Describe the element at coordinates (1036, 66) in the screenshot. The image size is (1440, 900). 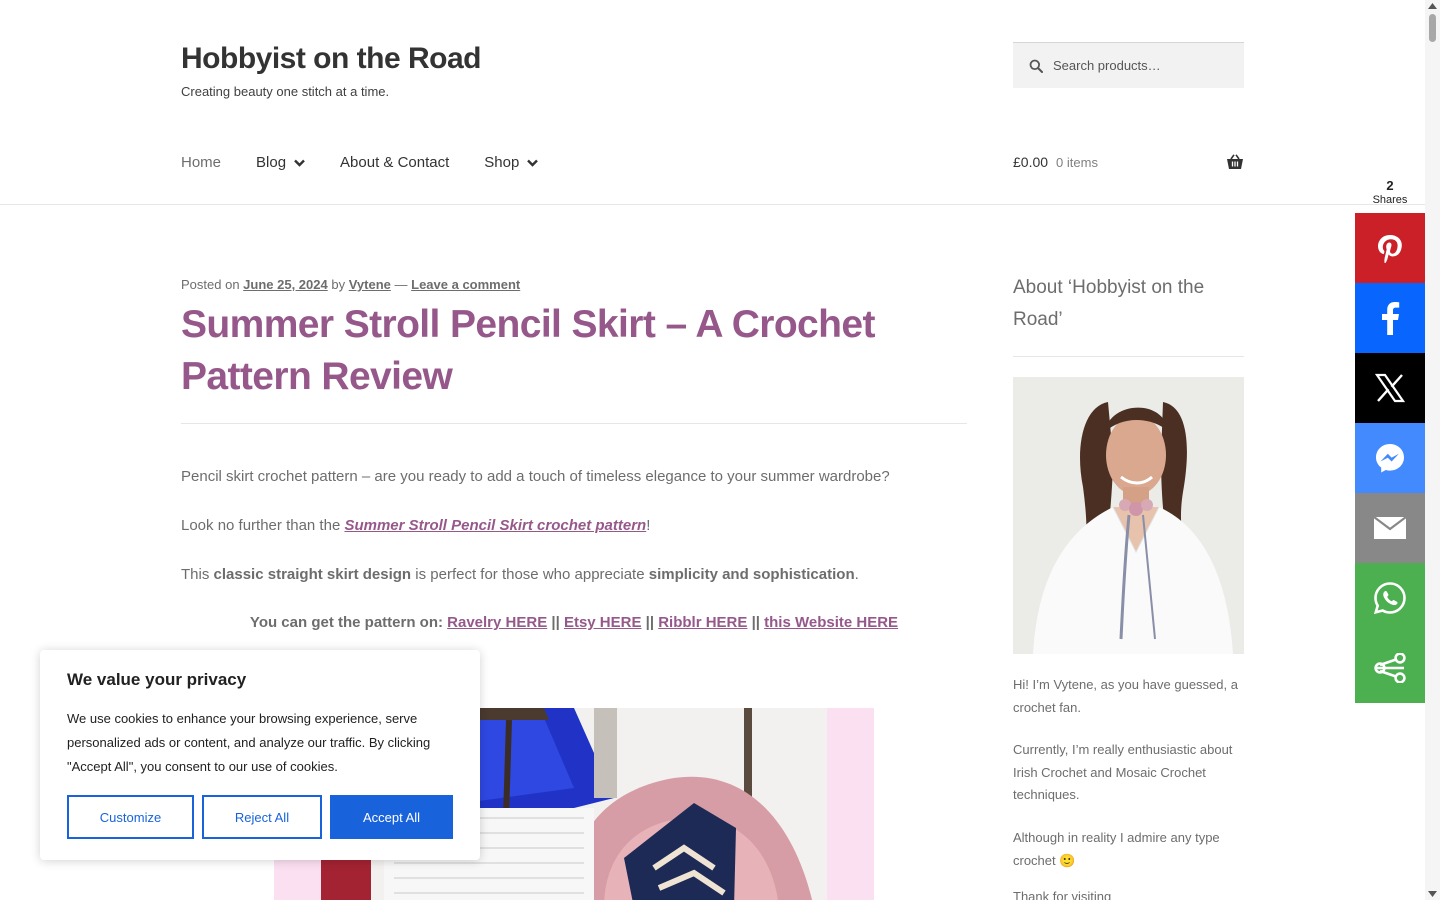
I see `search-icon` at that location.